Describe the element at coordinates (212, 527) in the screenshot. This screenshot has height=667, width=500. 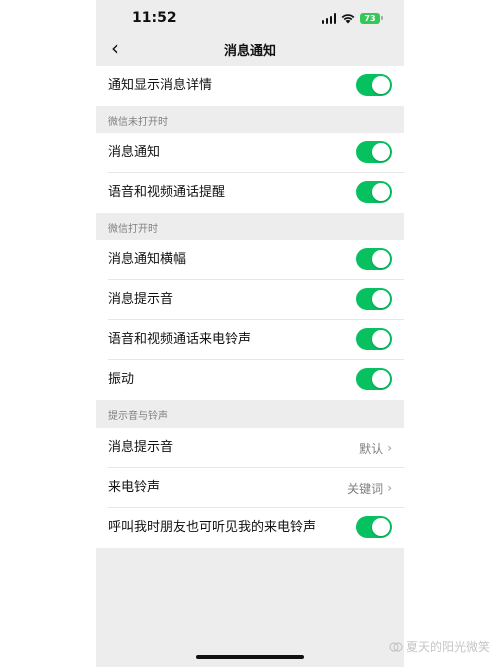
I see `row-label: 呼叫我时朋友也可听见我的来电铃声` at that location.